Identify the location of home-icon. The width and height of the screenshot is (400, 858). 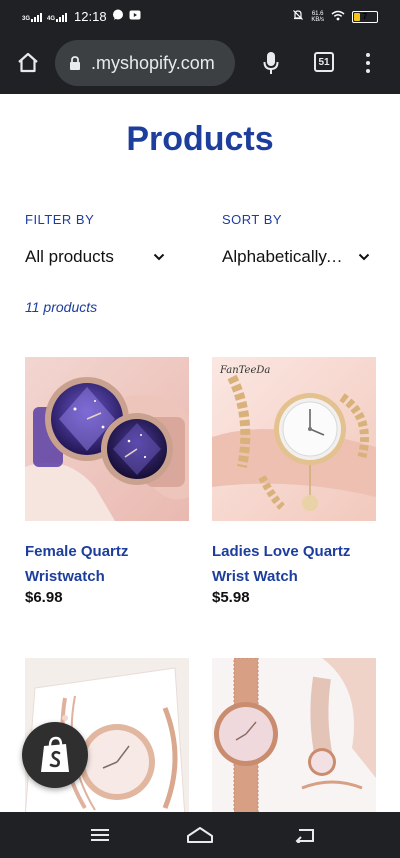
(28, 62).